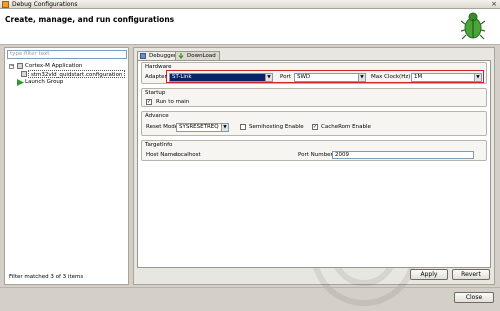 This screenshot has width=500, height=311. I want to click on semihosting-label: Semihosting Enable, so click(276, 127).